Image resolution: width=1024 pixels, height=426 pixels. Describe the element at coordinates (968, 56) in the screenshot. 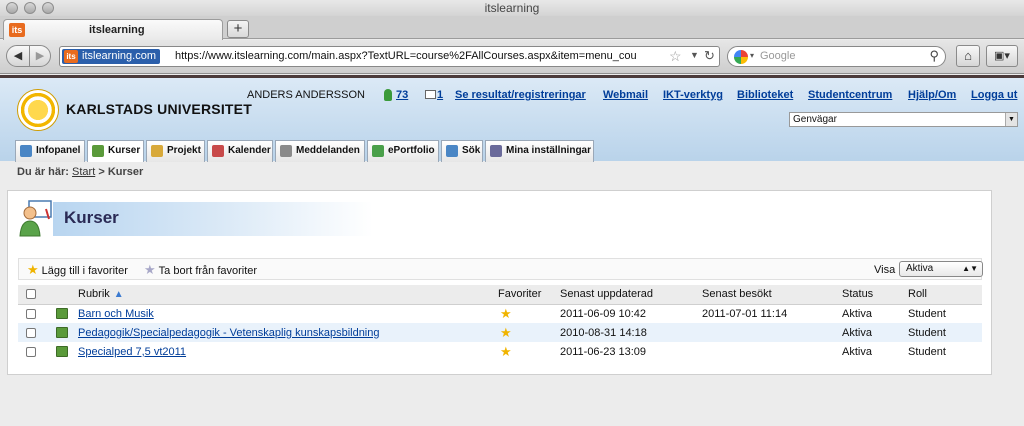

I see `home-button: ⌂` at that location.